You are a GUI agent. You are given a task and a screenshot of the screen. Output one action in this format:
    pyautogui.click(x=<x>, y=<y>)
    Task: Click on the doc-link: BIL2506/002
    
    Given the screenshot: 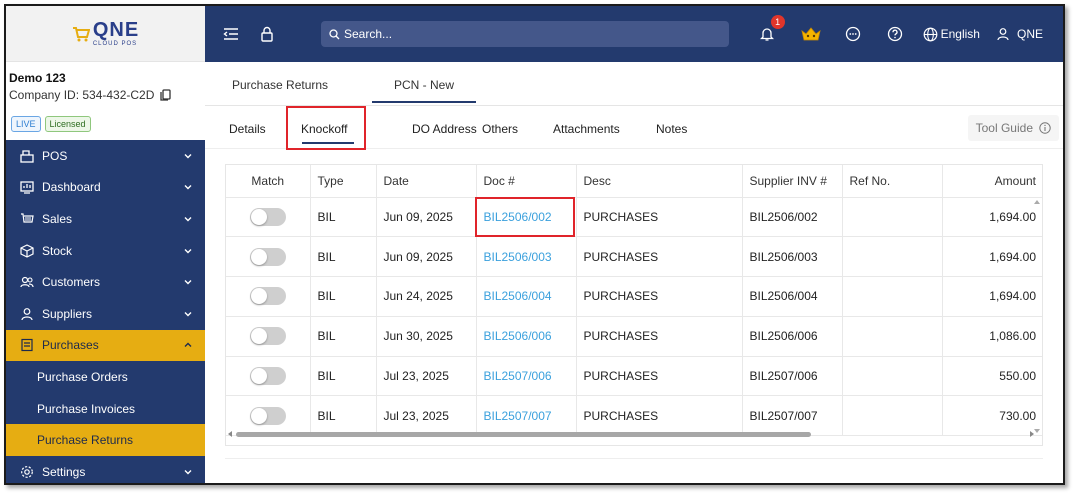 What is the action you would take?
    pyautogui.click(x=518, y=217)
    